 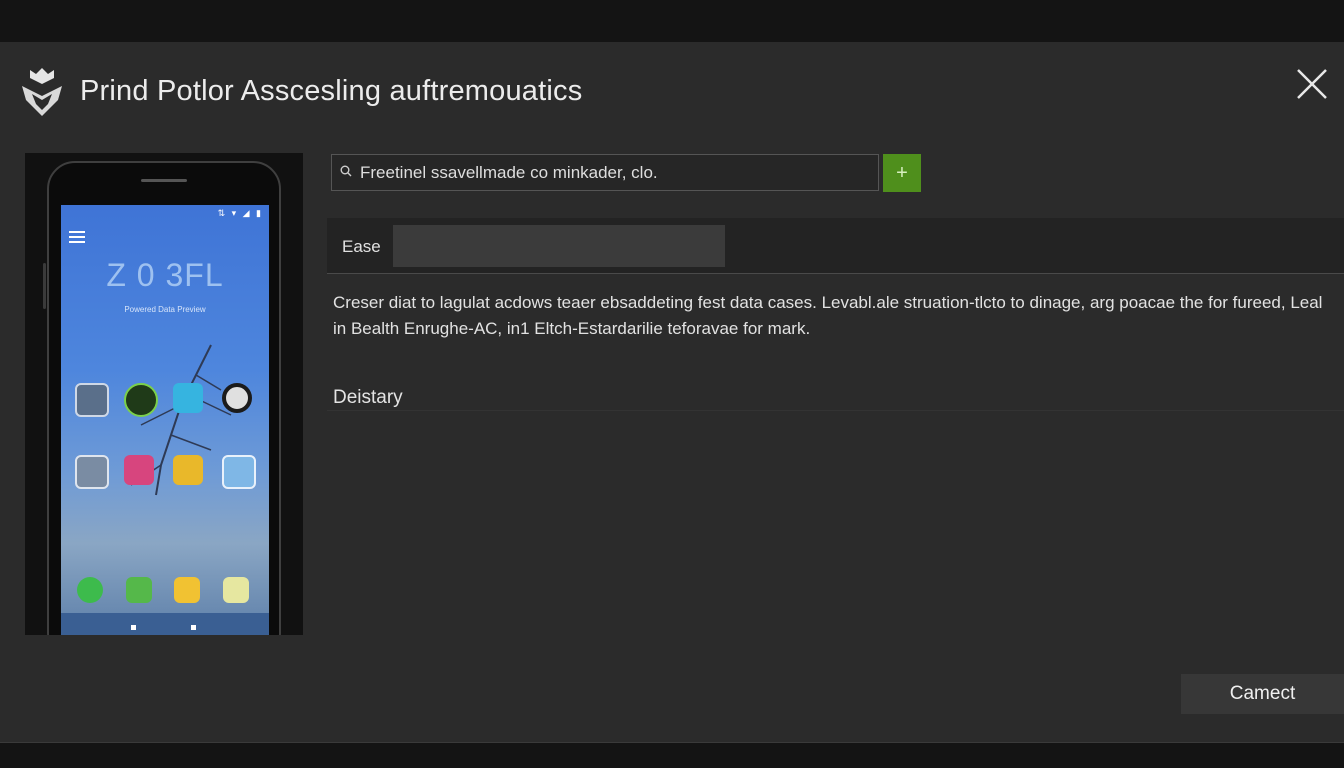 What do you see at coordinates (165, 420) in the screenshot?
I see `phone-screen: ⇅ ▾ ◢ ▮ Z 0 3FL Powered Data Preview` at bounding box center [165, 420].